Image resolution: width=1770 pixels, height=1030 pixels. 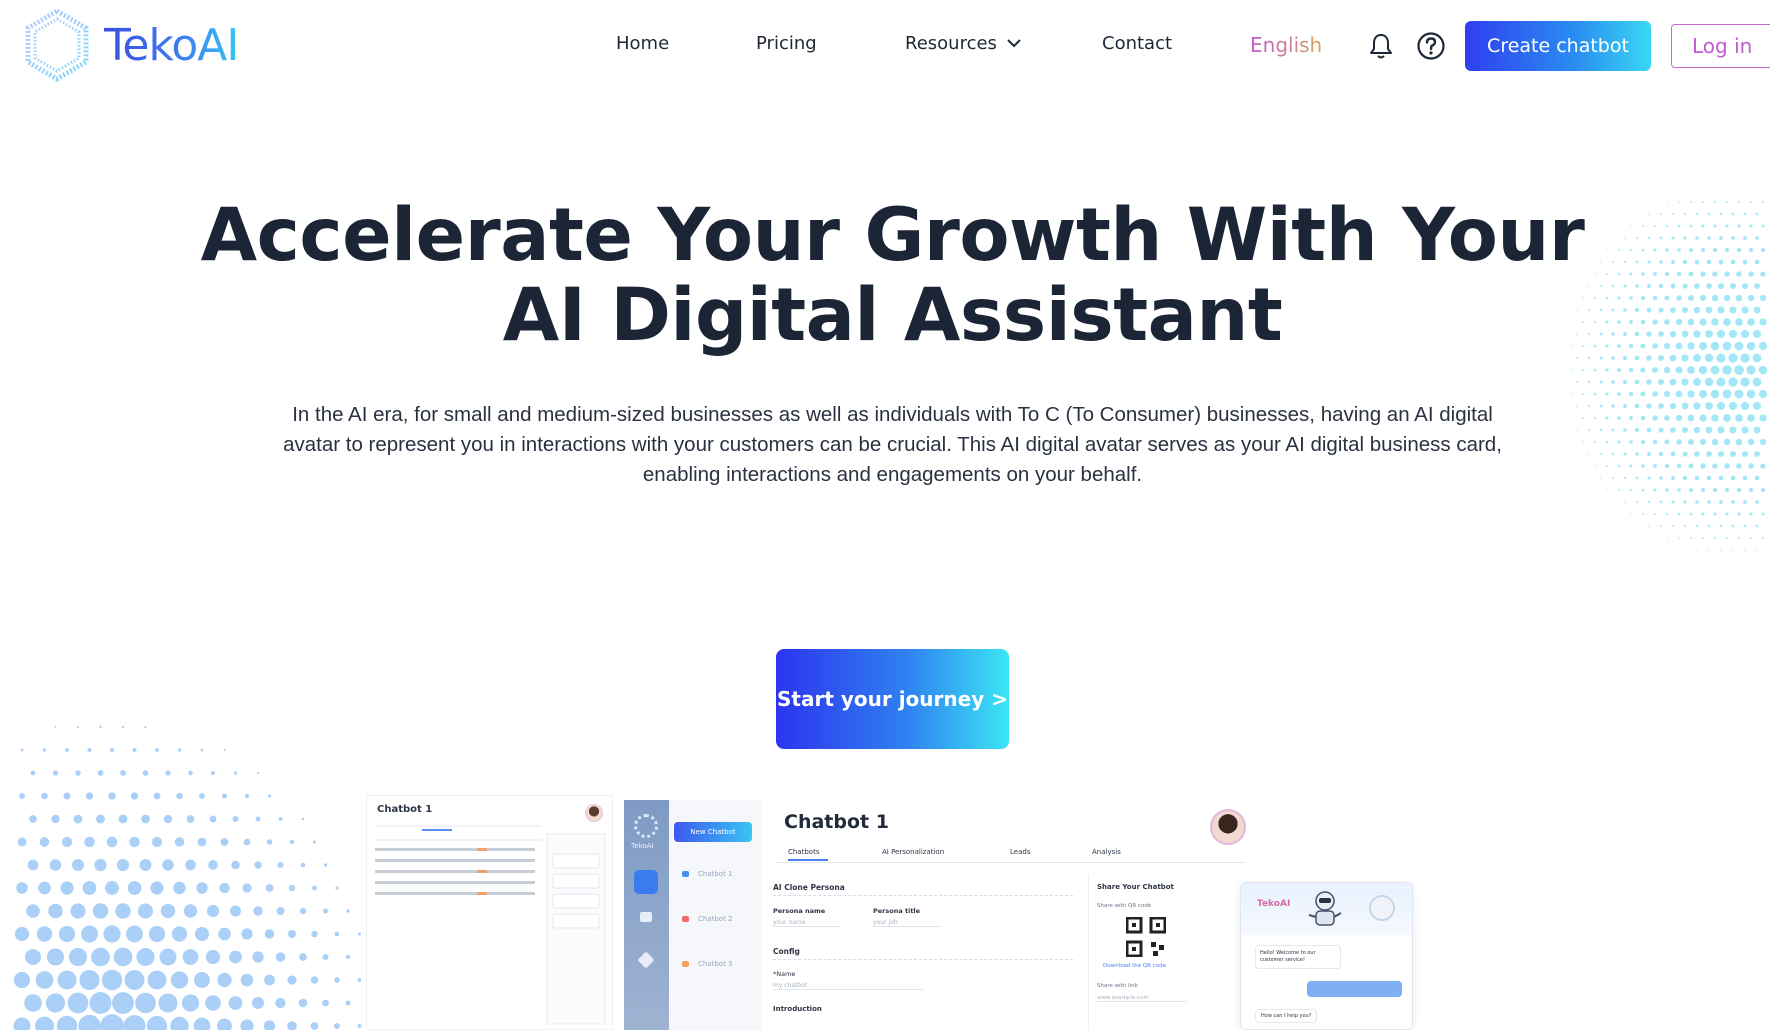 I want to click on help-icon, so click(x=1431, y=46).